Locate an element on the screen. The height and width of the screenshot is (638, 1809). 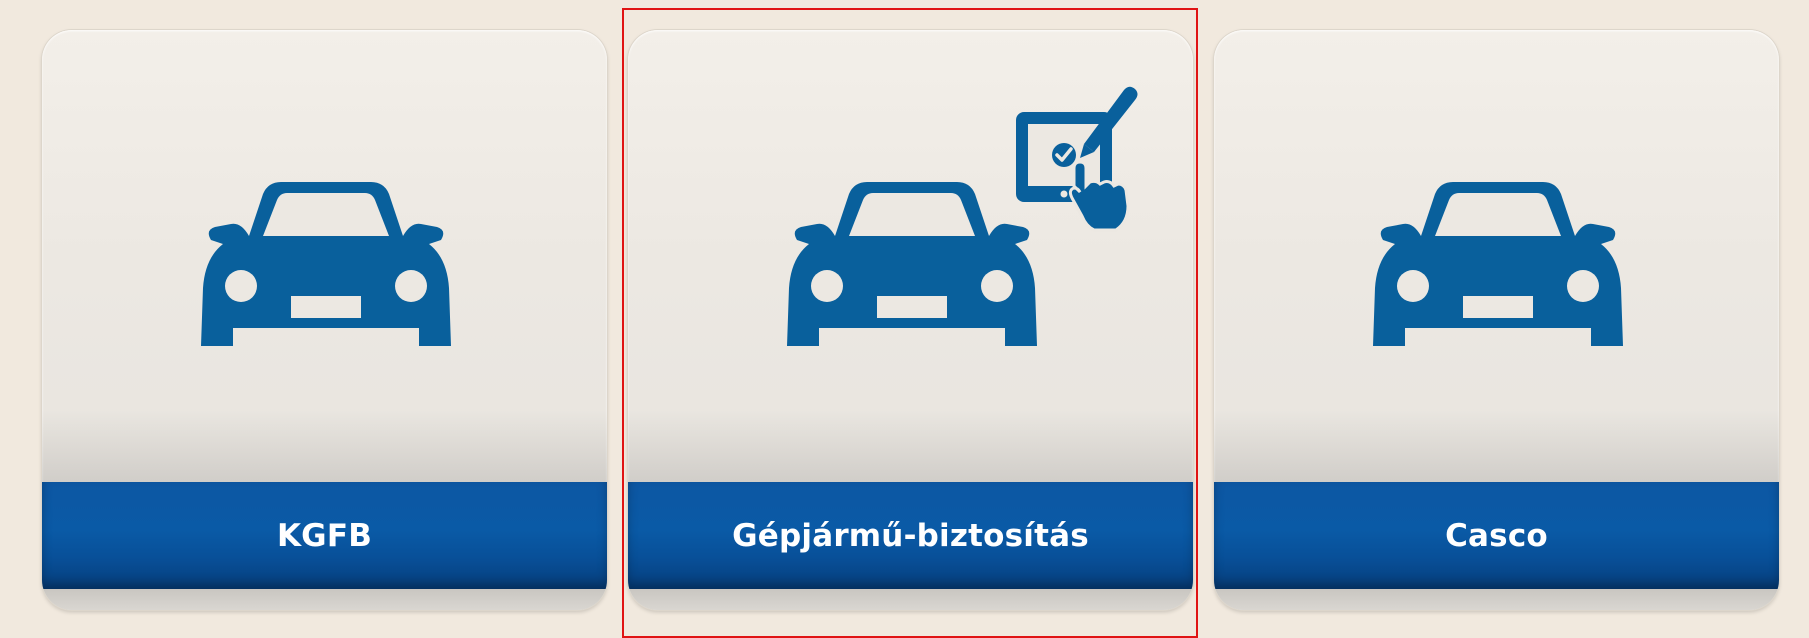
card-label: Casco is located at coordinates (1496, 535).